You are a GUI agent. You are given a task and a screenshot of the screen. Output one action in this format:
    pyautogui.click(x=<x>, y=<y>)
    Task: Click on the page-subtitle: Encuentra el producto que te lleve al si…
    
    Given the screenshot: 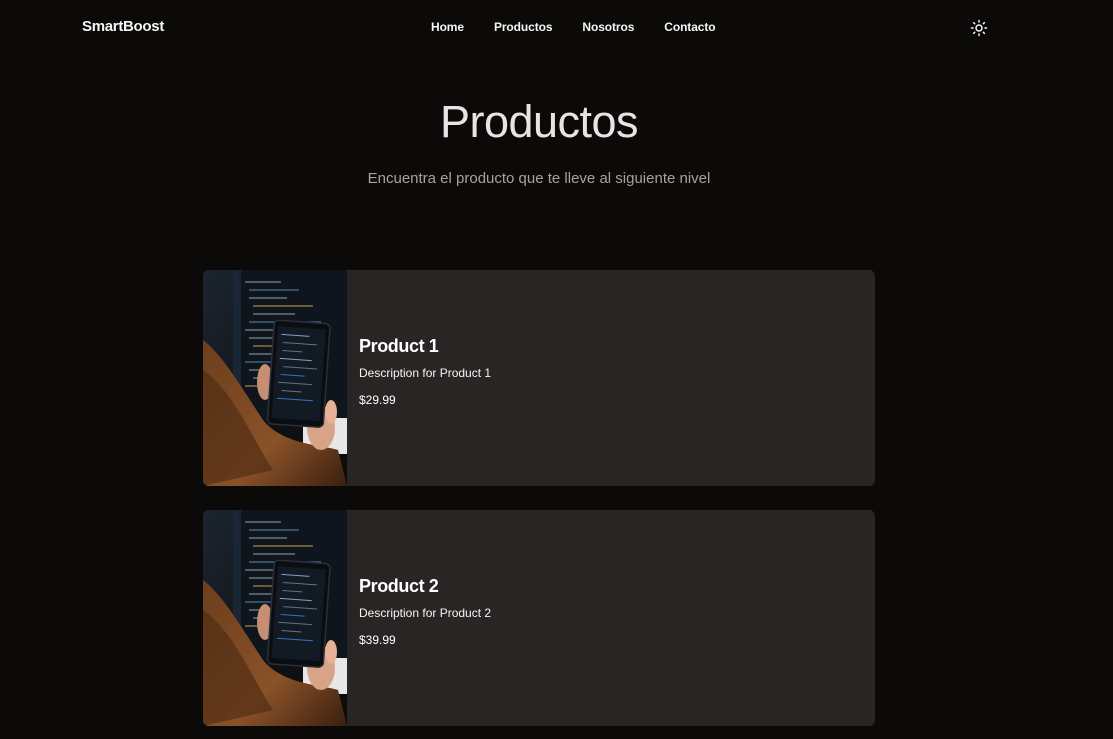 What is the action you would take?
    pyautogui.click(x=539, y=178)
    